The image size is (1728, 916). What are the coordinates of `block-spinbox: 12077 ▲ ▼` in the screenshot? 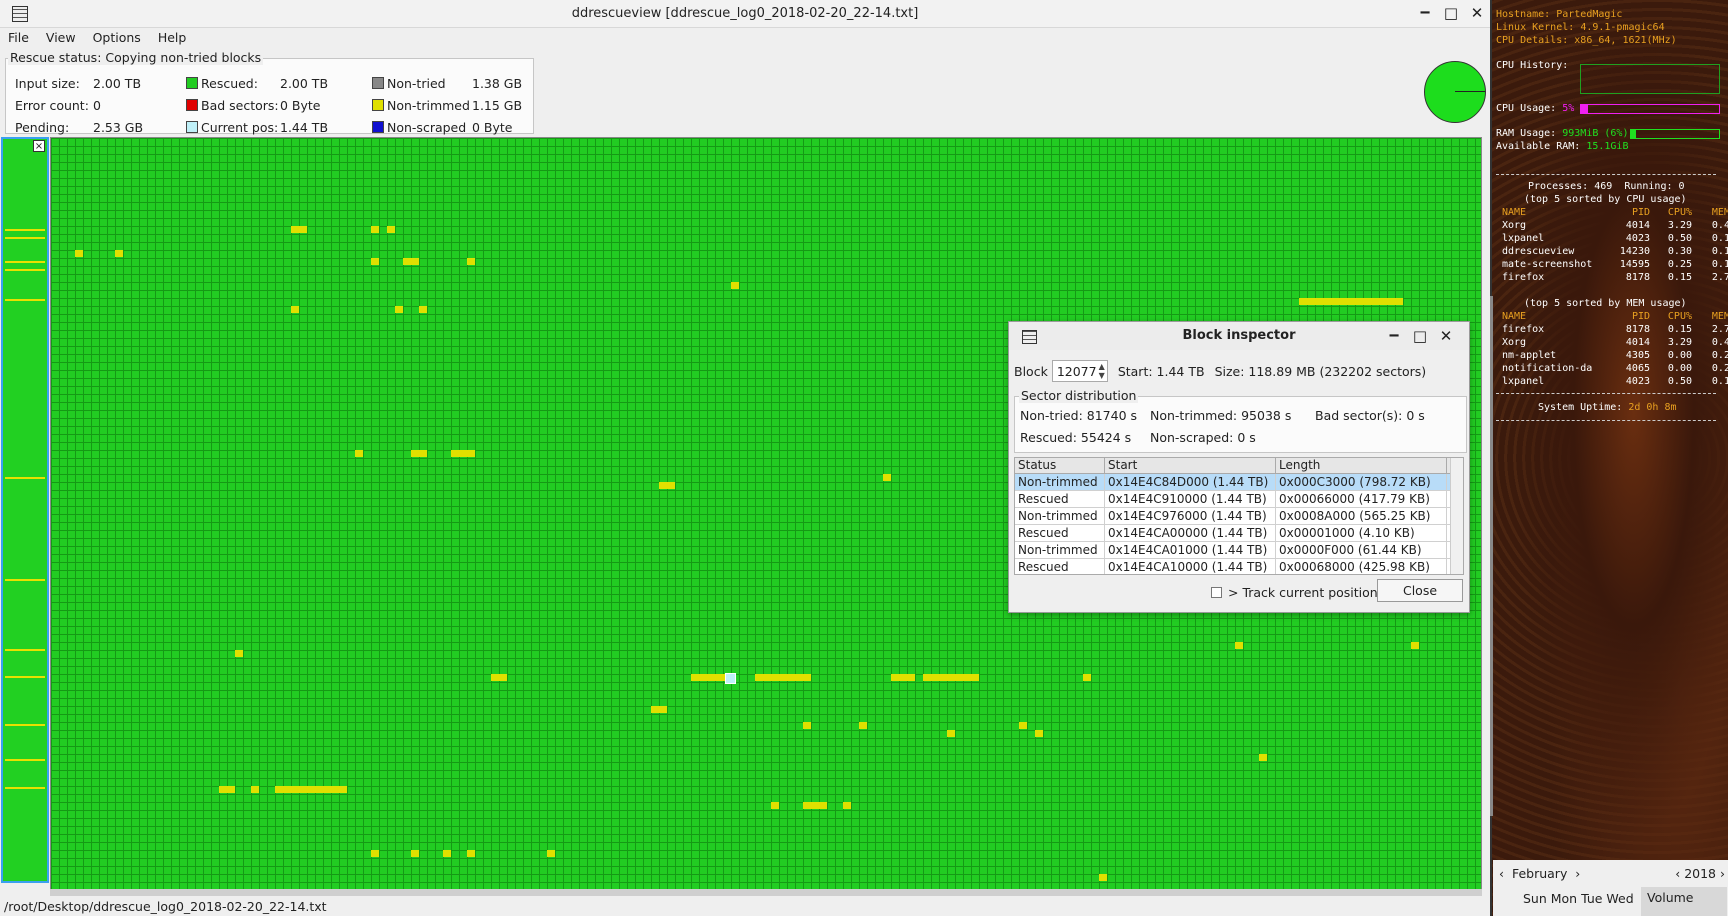 It's located at (1079, 371).